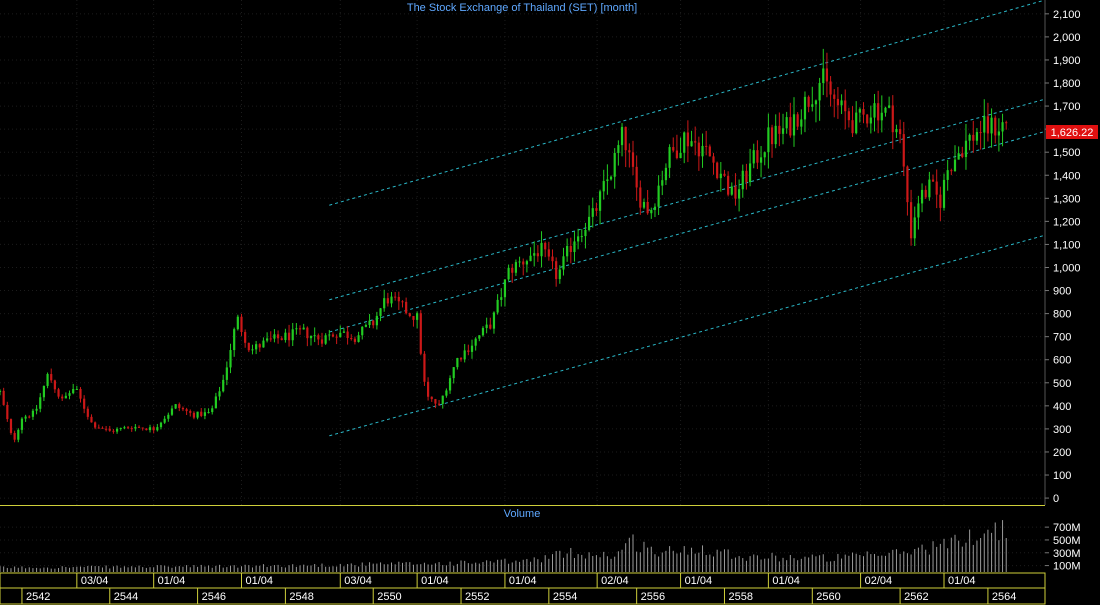 This screenshot has height=605, width=1100. Describe the element at coordinates (1067, 541) in the screenshot. I see `volume-tick-label: 500M` at that location.